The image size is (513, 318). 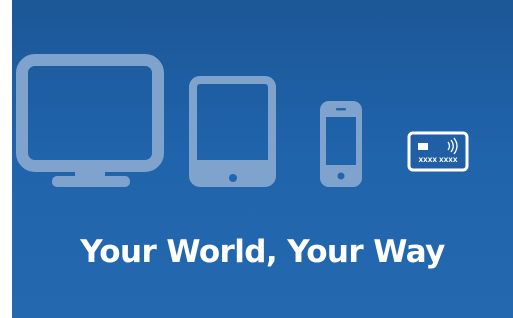 I want to click on card-number-text: XXXX XXXX, so click(x=437, y=160).